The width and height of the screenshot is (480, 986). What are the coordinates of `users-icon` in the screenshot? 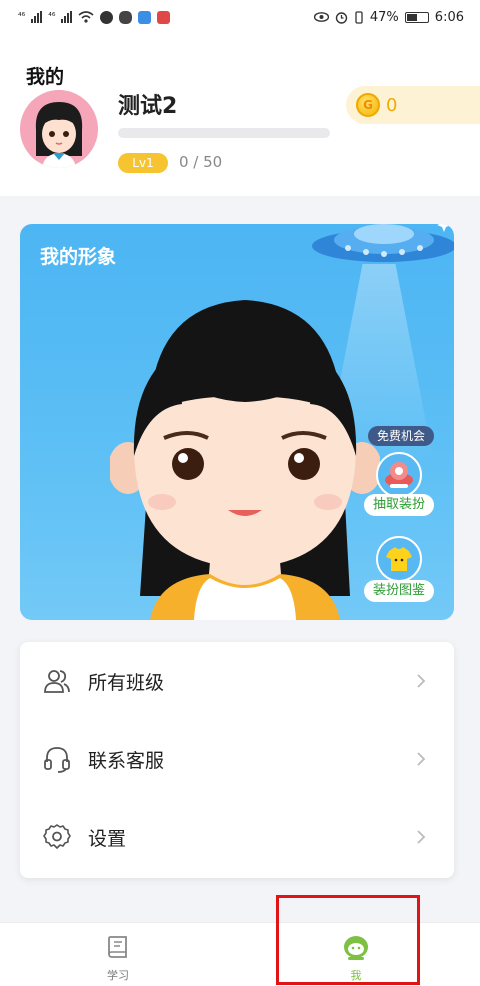 It's located at (57, 681).